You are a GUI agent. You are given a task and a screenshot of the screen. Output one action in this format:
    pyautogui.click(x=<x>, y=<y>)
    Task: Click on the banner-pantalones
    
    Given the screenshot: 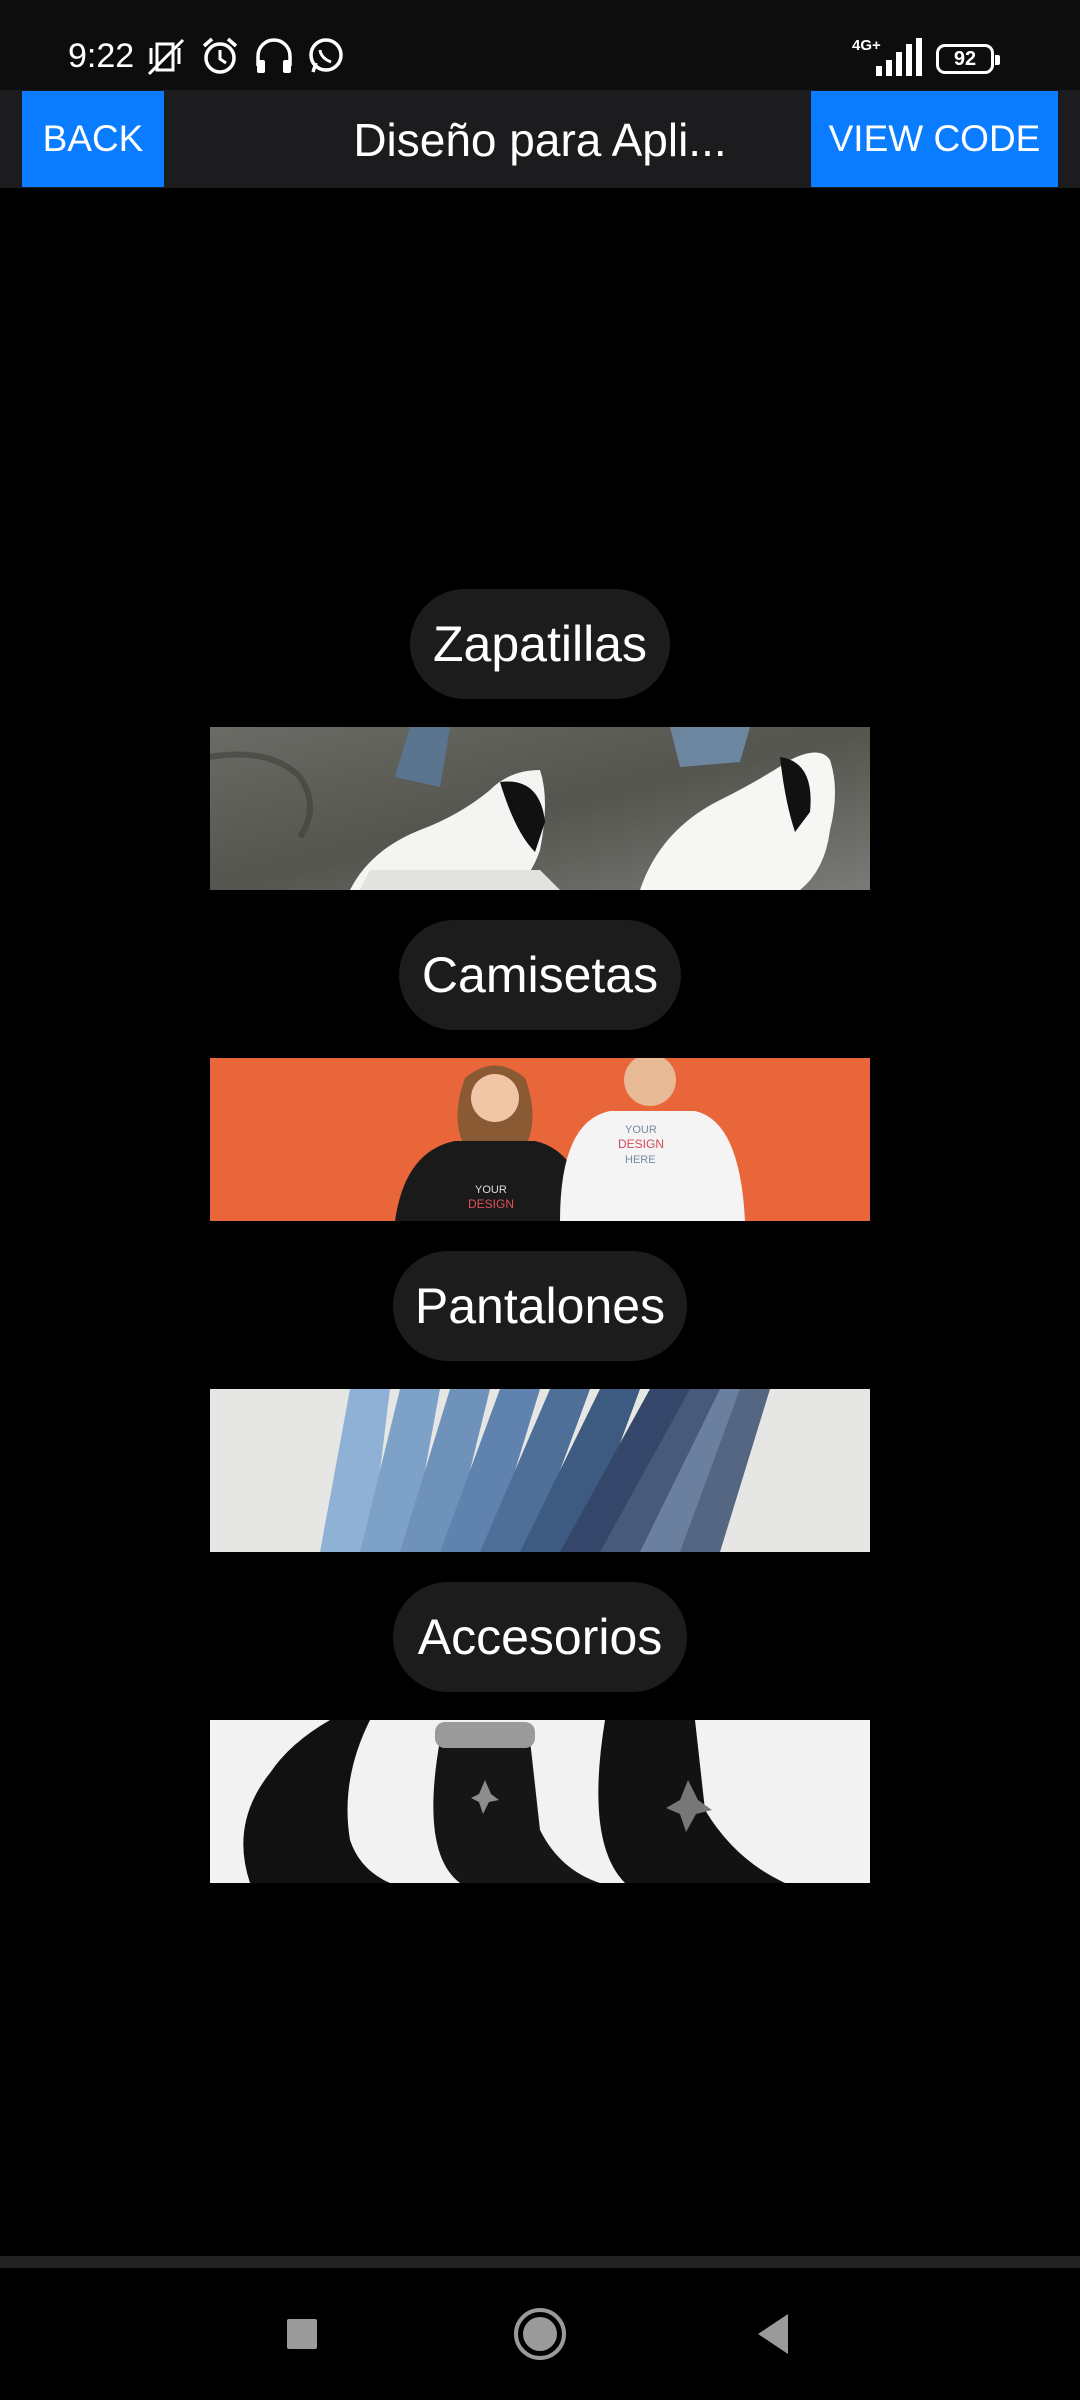 What is the action you would take?
    pyautogui.click(x=540, y=1470)
    